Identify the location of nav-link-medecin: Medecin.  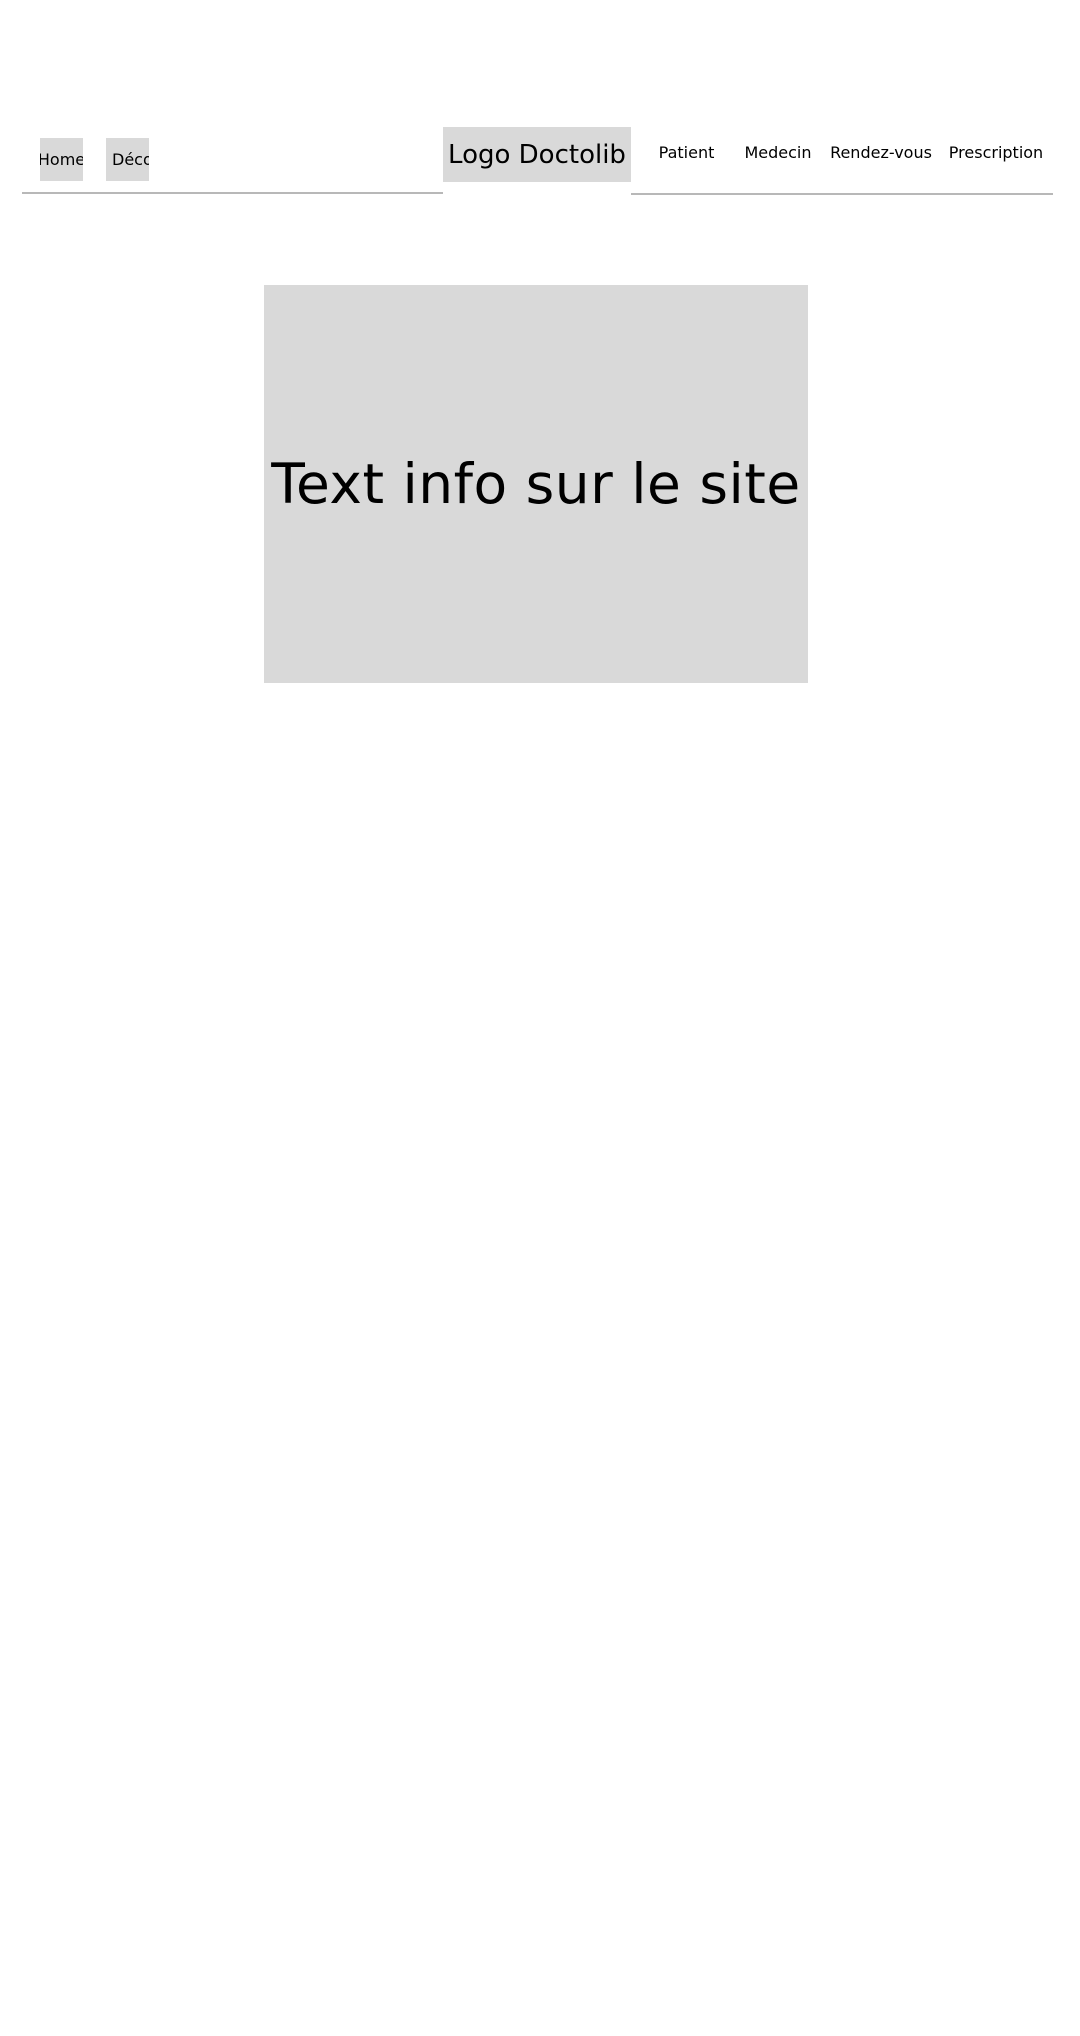
(778, 153).